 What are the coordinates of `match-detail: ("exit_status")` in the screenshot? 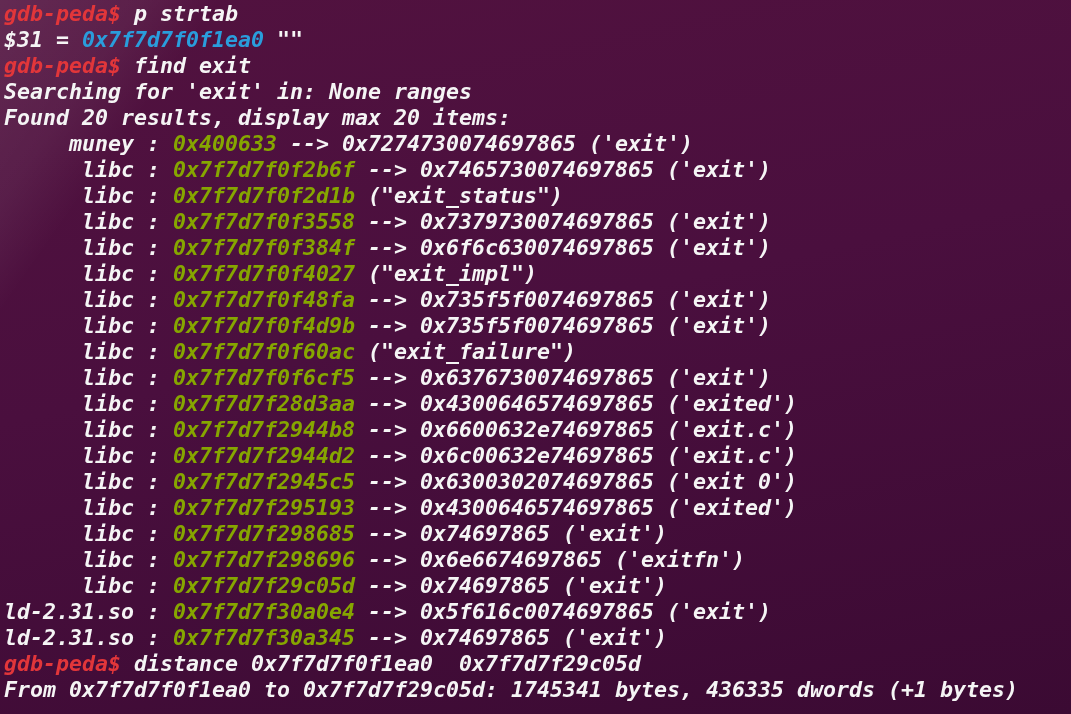 It's located at (466, 196).